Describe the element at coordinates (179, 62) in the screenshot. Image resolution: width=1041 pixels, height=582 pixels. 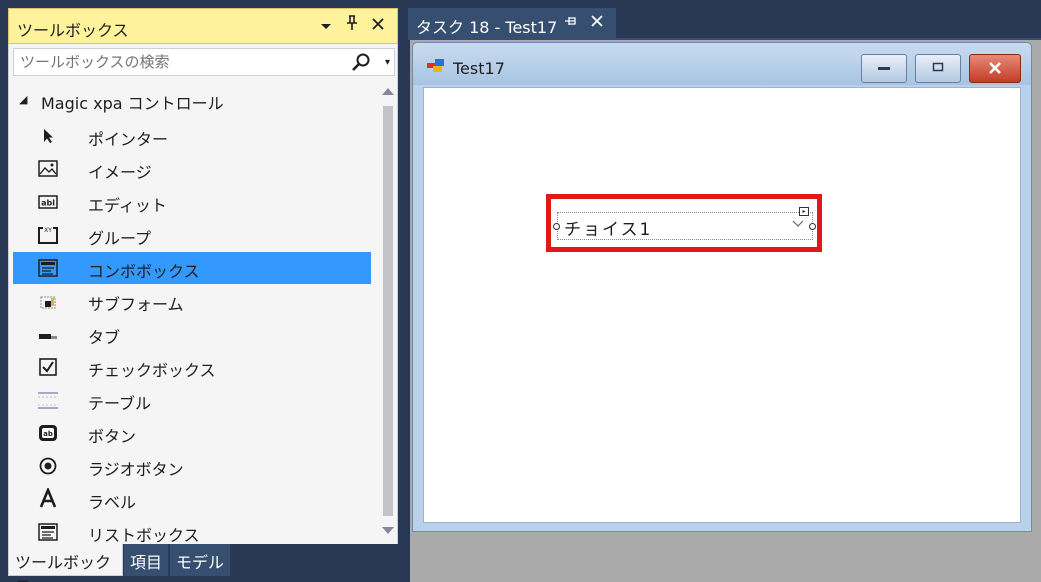
I see `toolbox-search-input` at that location.